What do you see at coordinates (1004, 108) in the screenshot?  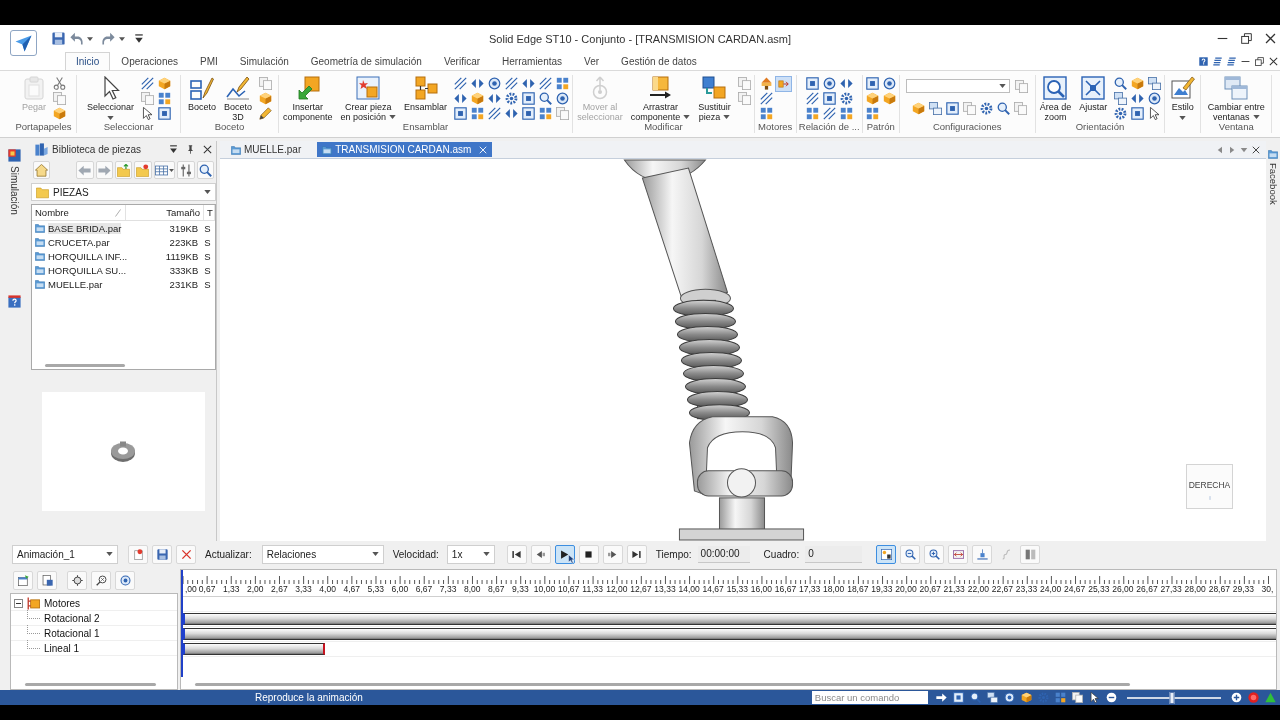 I see `magnifier-icon` at bounding box center [1004, 108].